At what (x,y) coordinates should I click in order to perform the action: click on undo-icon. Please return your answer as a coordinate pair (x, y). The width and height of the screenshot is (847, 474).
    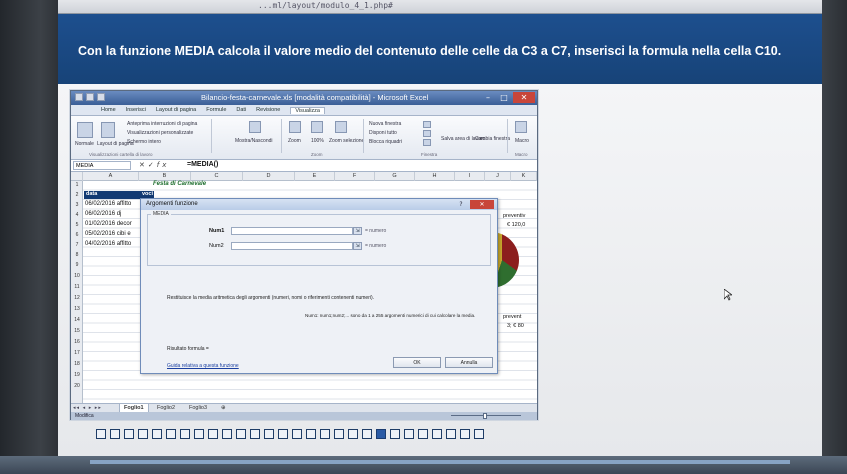
    Looking at the image, I should click on (101, 97).